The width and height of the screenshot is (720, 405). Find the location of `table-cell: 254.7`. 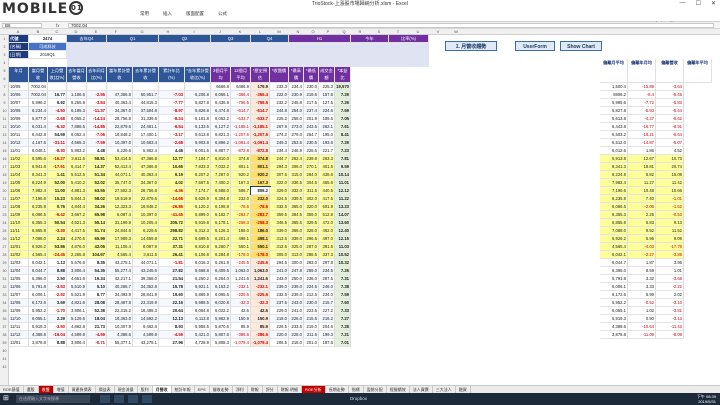

table-cell: 254.7 is located at coordinates (311, 135).